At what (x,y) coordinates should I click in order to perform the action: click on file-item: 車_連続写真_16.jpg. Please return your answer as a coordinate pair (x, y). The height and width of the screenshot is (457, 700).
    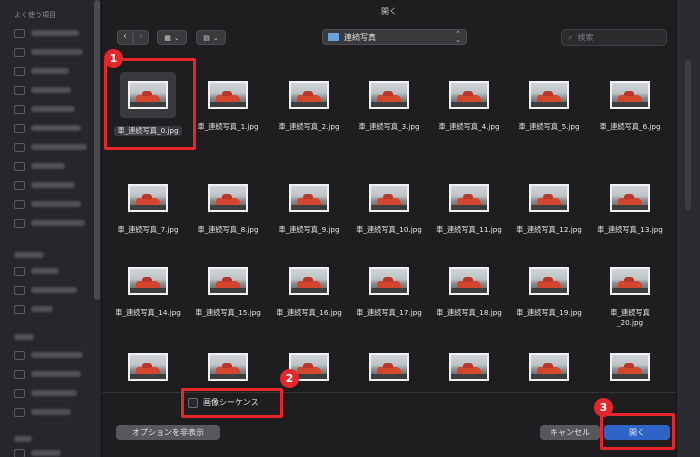
    Looking at the image, I should click on (309, 288).